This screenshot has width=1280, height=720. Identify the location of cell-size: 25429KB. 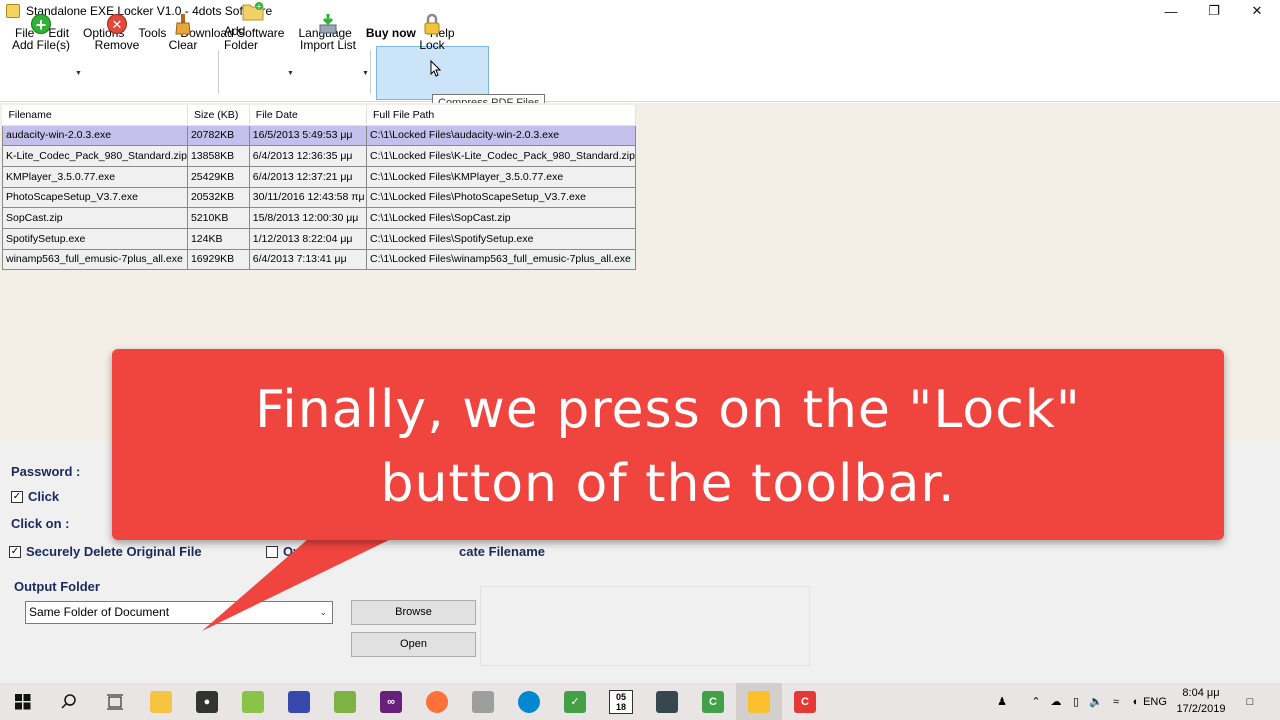
(218, 176).